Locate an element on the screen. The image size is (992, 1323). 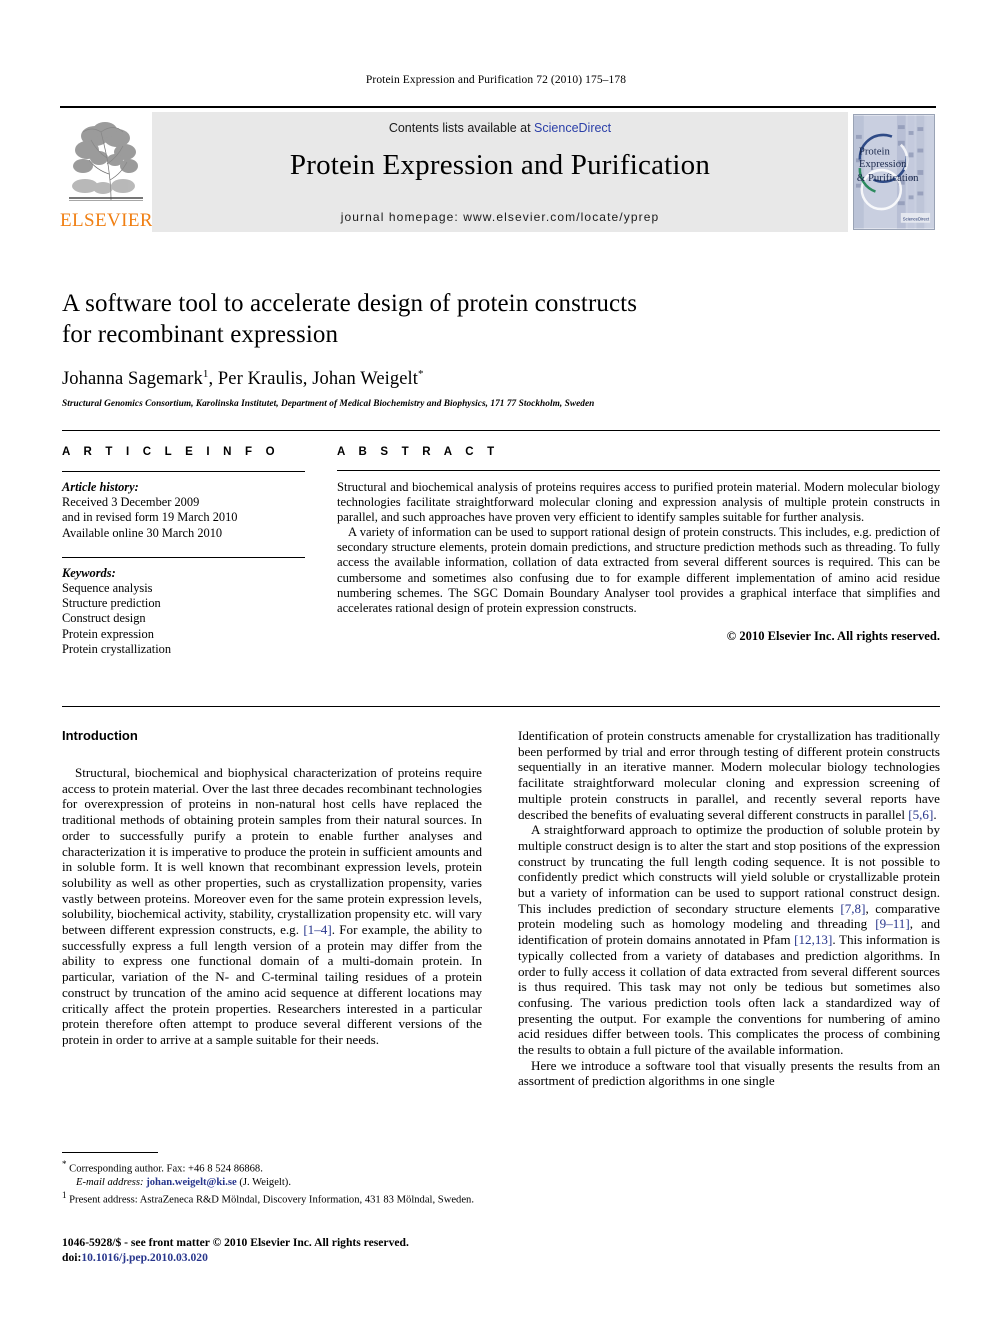
sciencedirect-link: ScienceDirect is located at coordinates (572, 128).